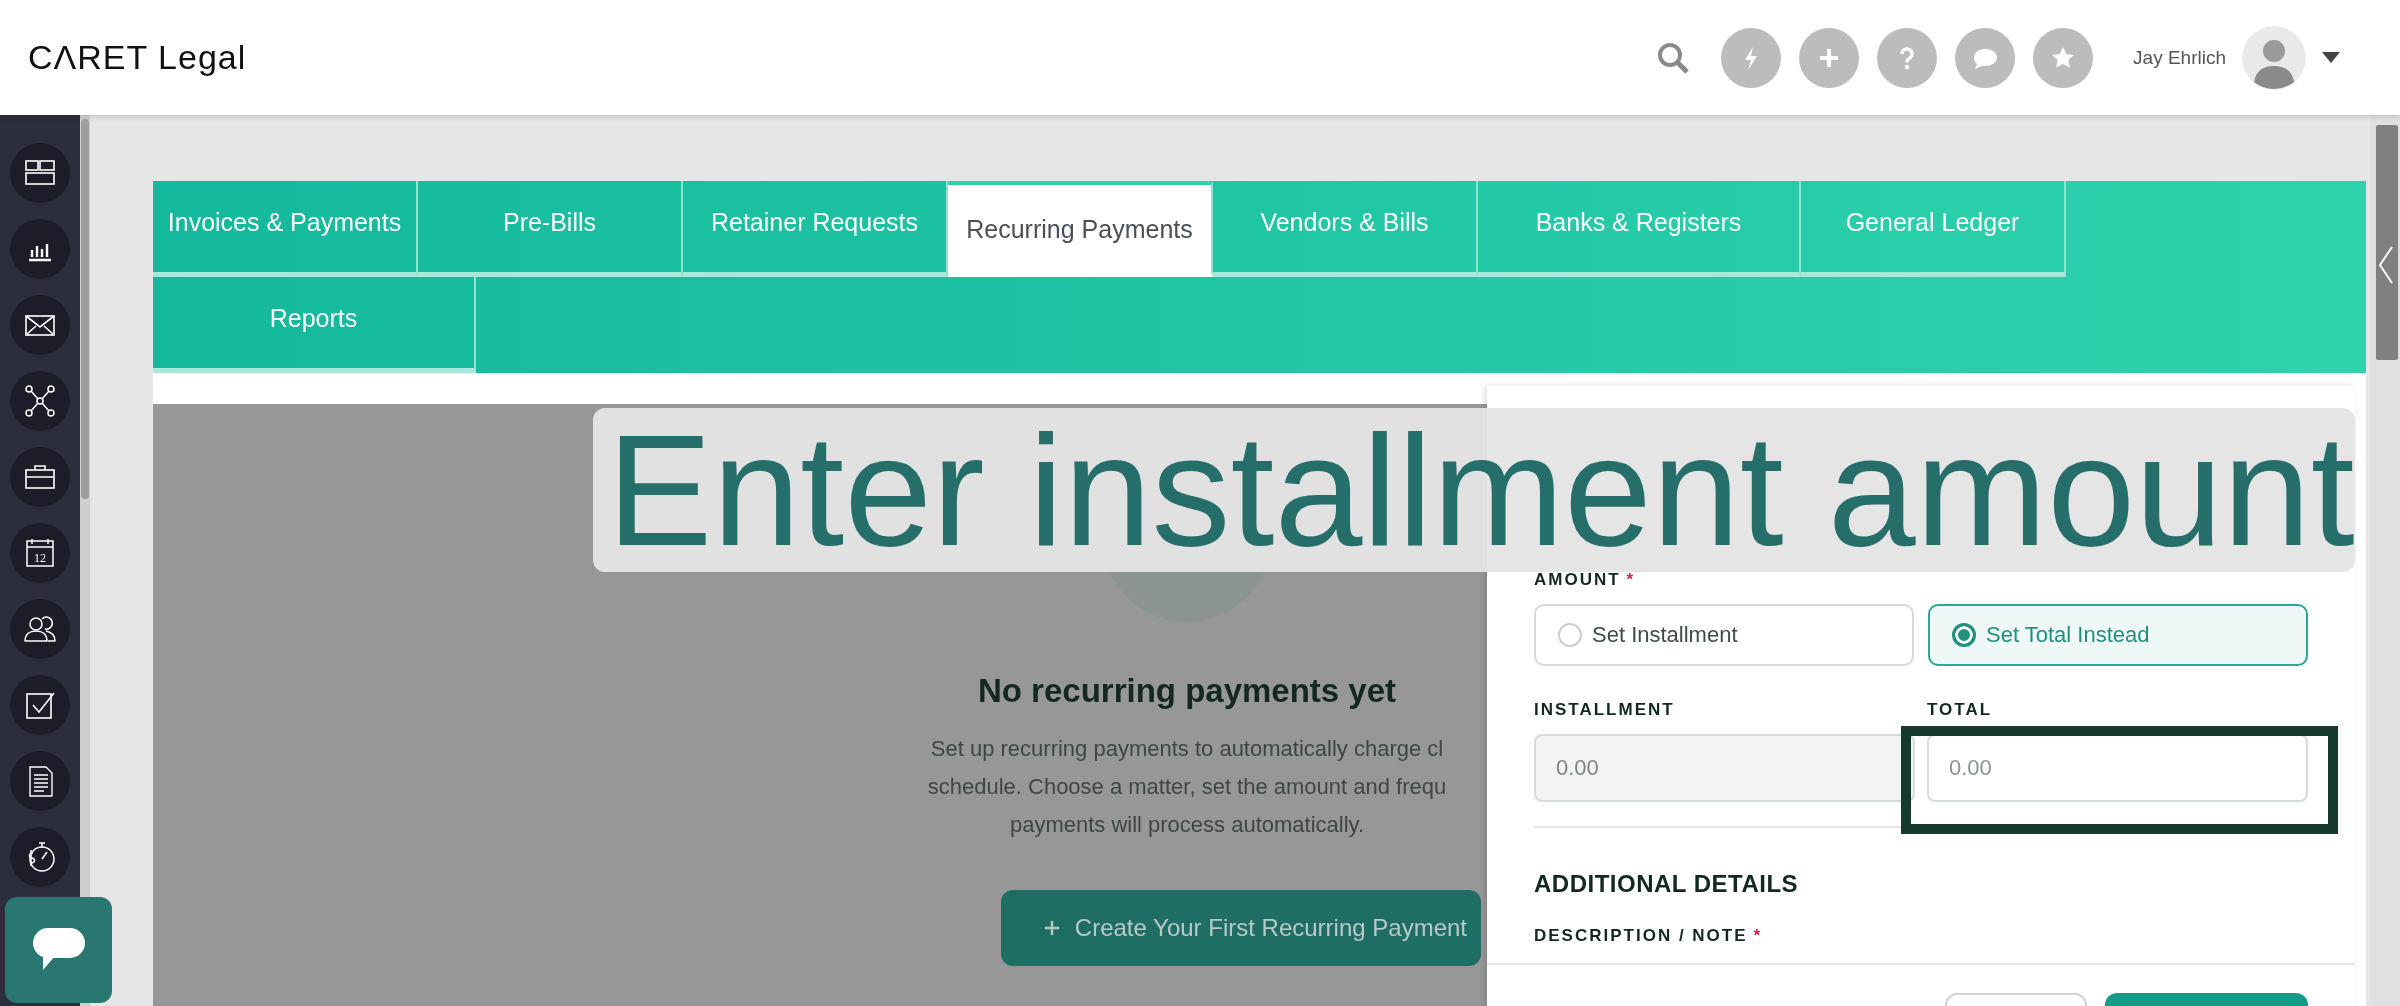 The image size is (2400, 1006). What do you see at coordinates (2179, 57) in the screenshot?
I see `user-name: Jay Ehrlich` at bounding box center [2179, 57].